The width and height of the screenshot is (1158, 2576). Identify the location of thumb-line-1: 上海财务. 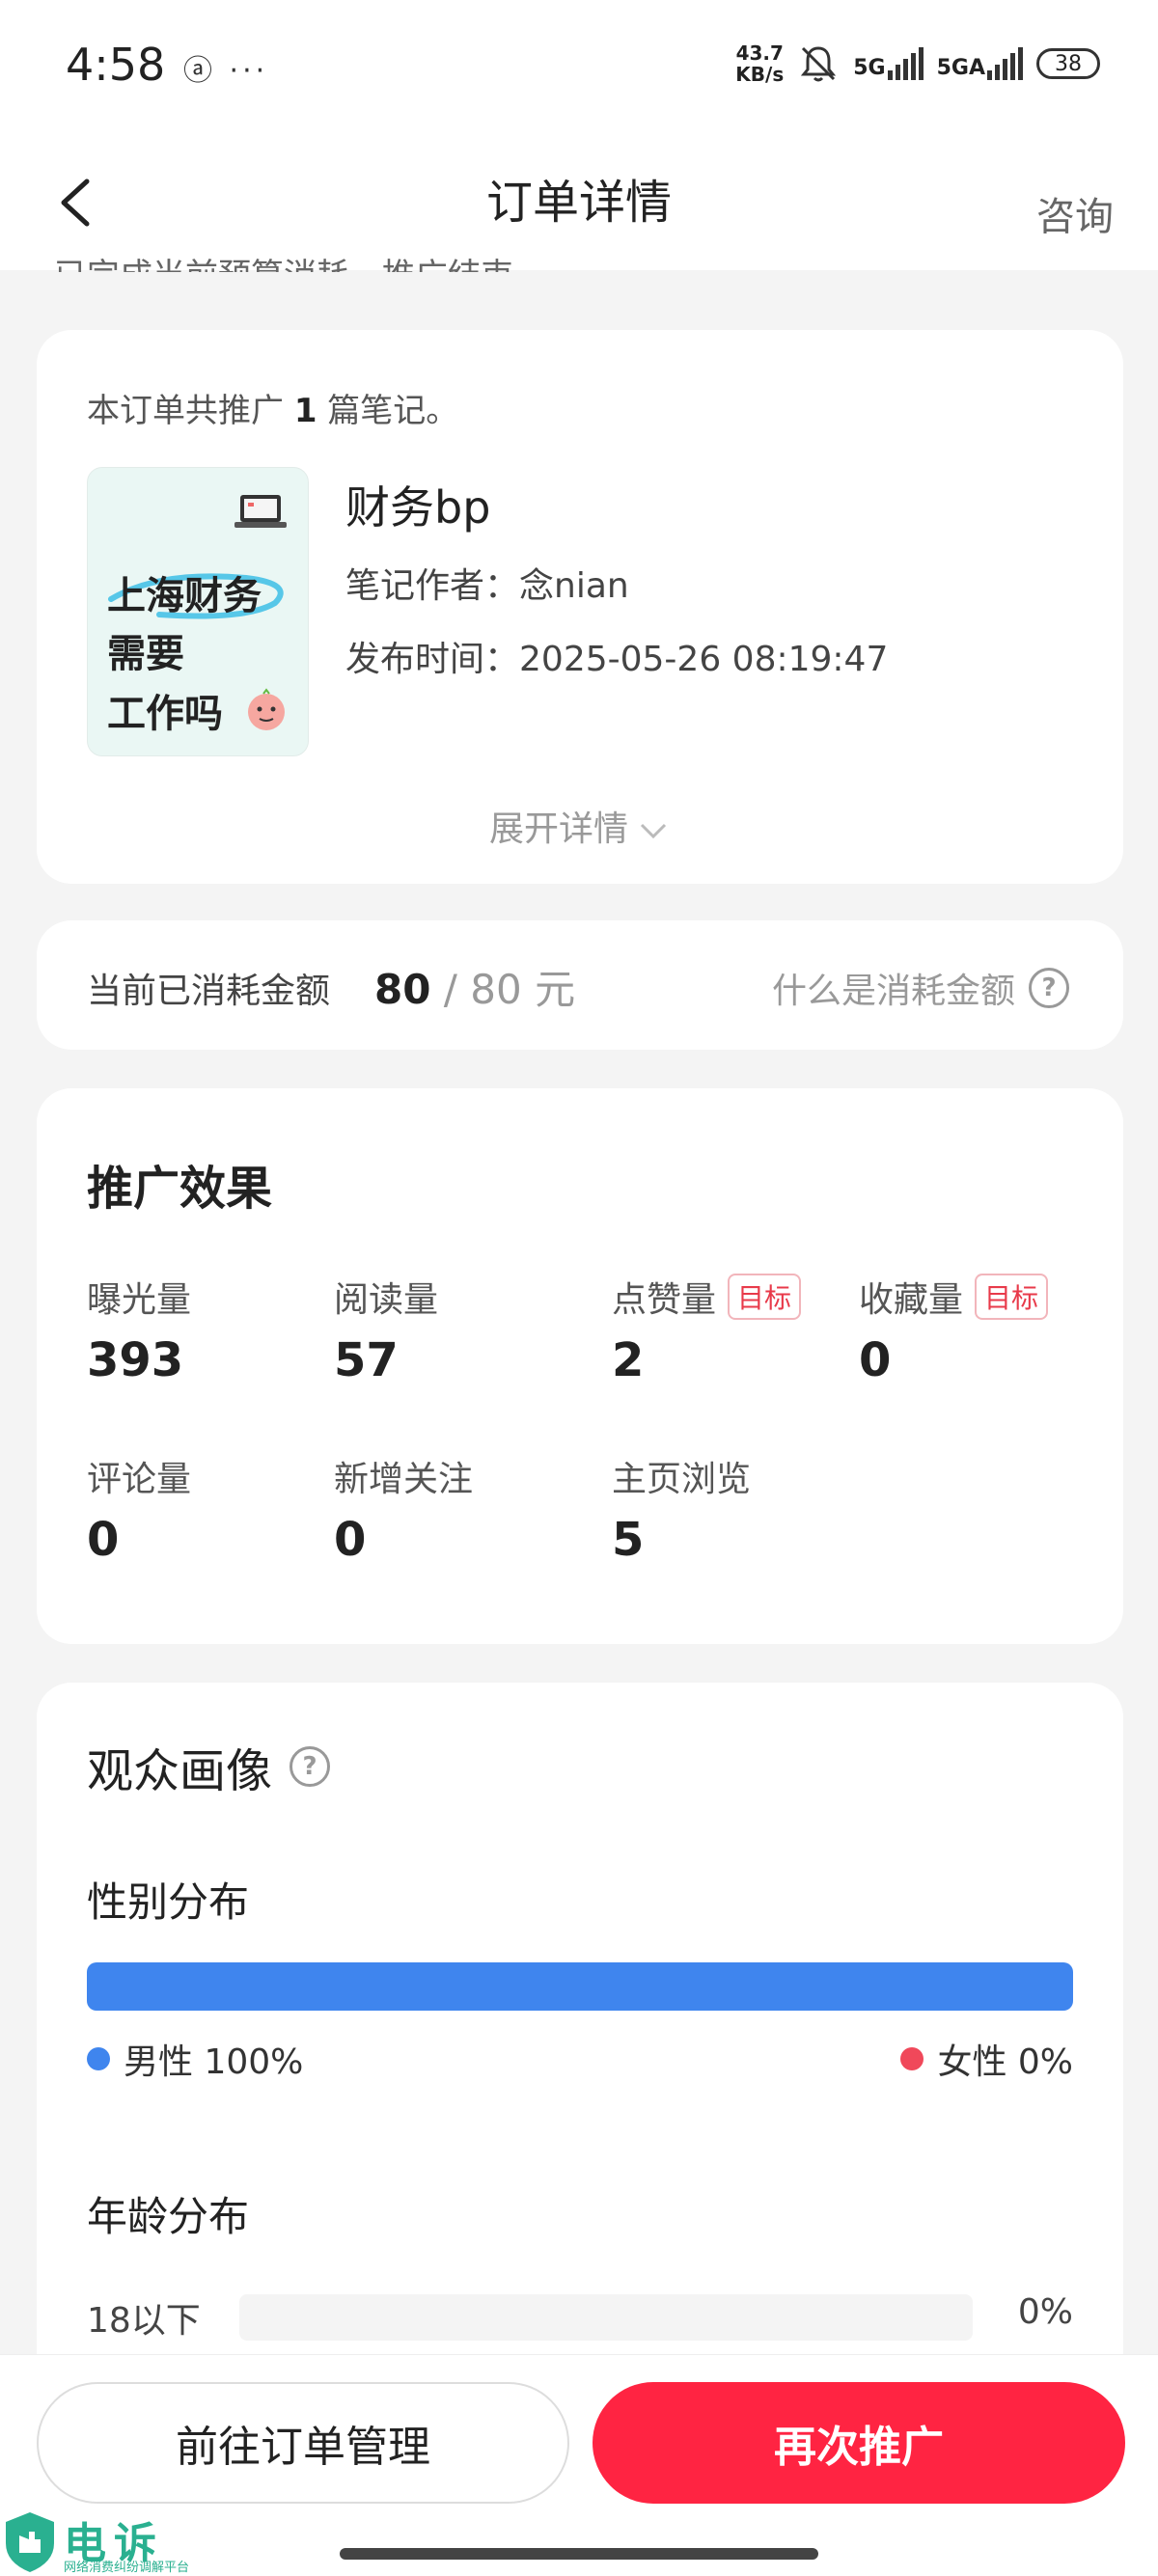
(184, 596).